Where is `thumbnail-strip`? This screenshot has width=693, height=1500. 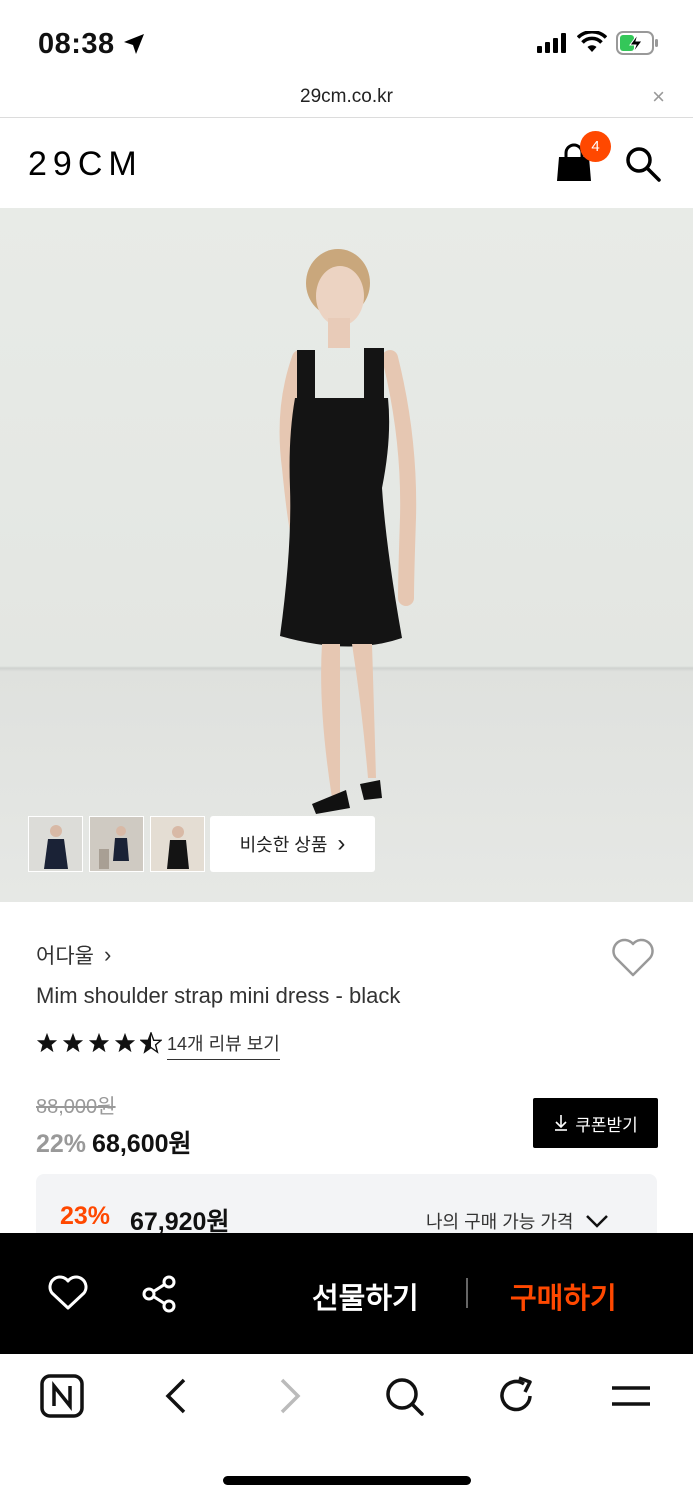 thumbnail-strip is located at coordinates (116, 844).